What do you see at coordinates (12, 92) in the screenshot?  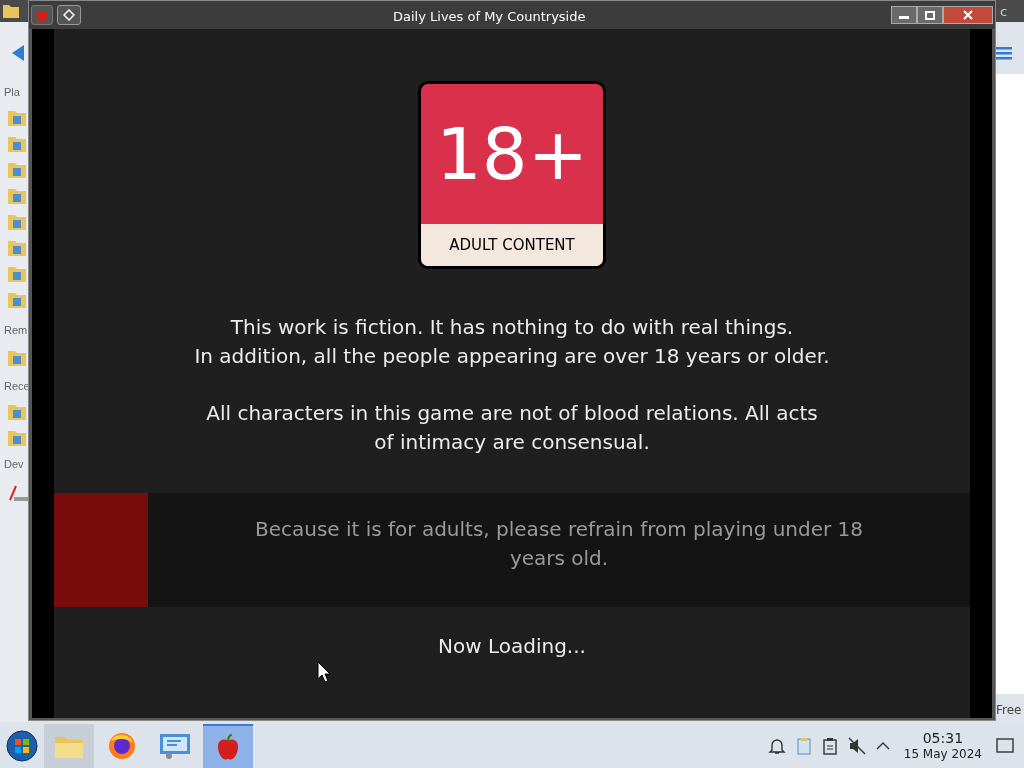 I see `sidebar-section-label: Pla` at bounding box center [12, 92].